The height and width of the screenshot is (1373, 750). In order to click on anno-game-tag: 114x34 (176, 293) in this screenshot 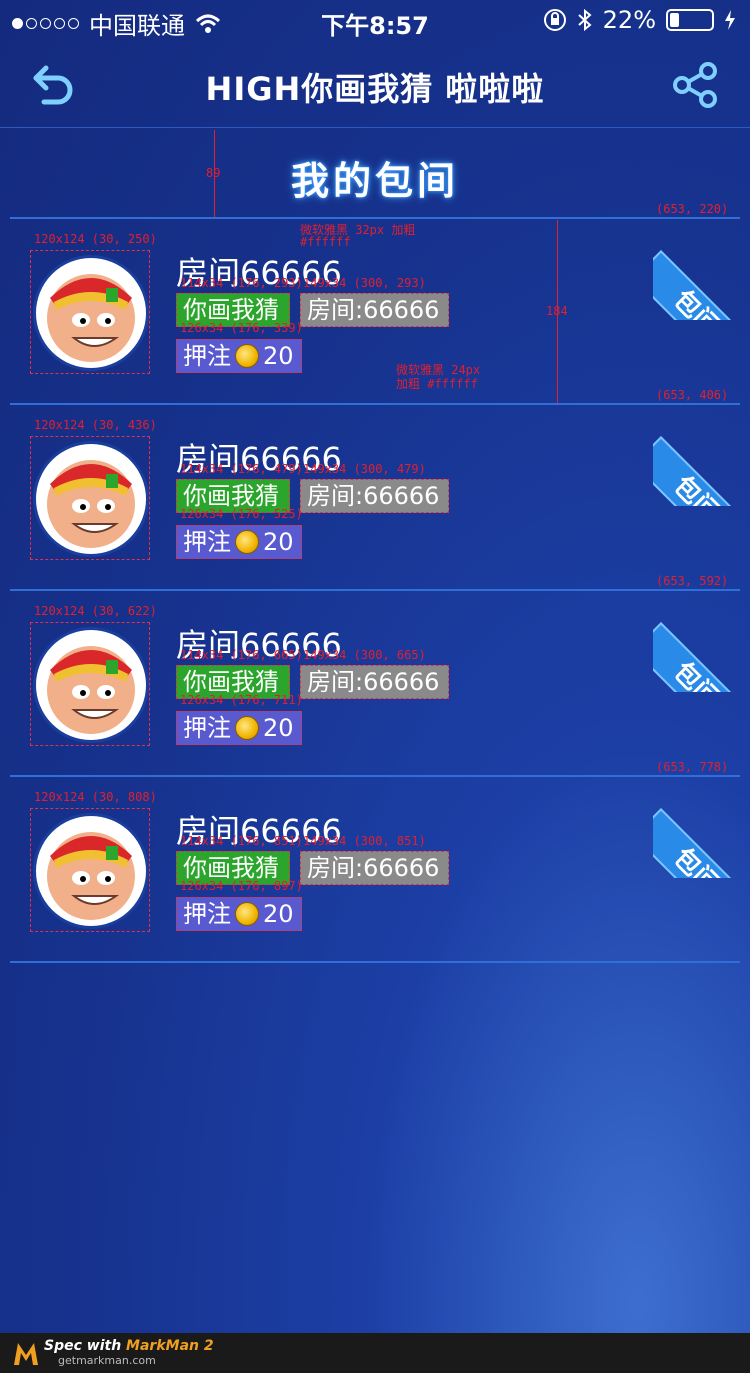, I will do `click(241, 283)`.